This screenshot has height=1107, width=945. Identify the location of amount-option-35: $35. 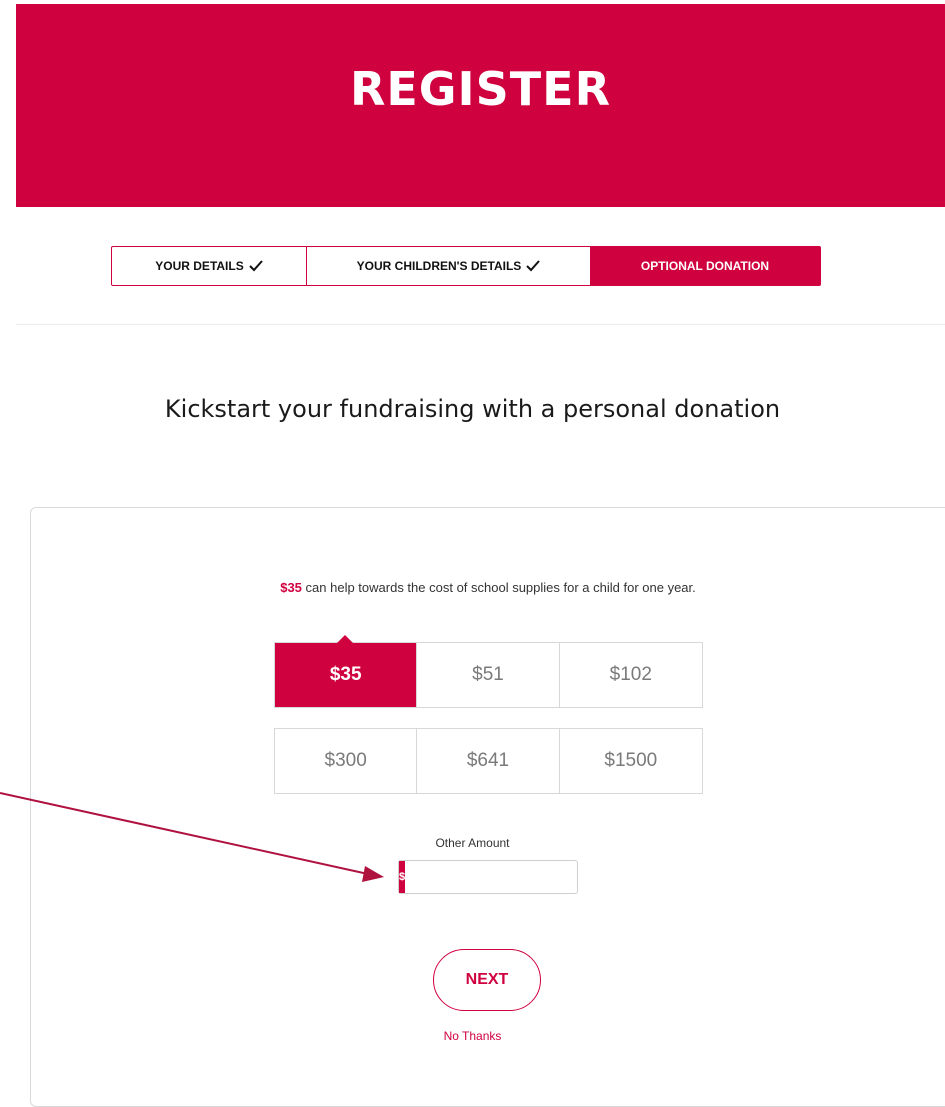
(346, 671).